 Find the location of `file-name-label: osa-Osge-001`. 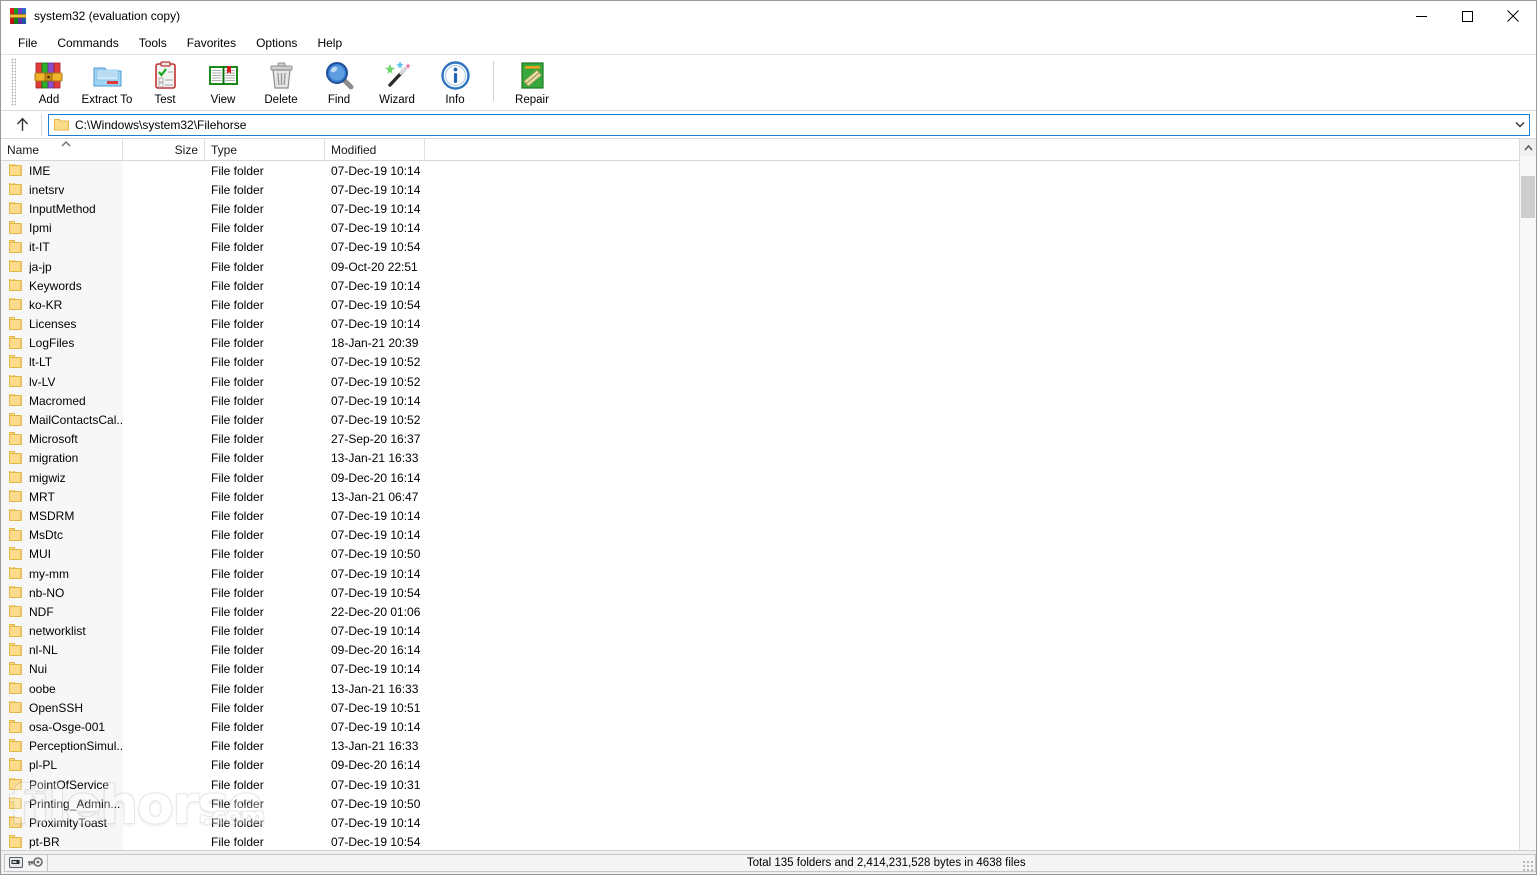

file-name-label: osa-Osge-001 is located at coordinates (67, 727).